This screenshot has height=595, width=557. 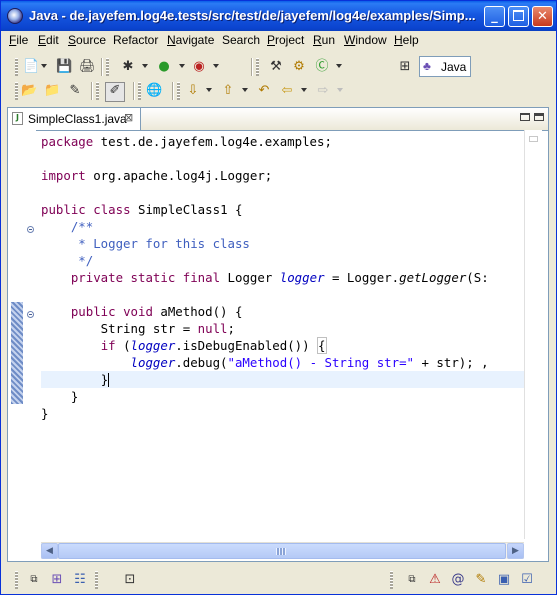 What do you see at coordinates (245, 90) in the screenshot?
I see `previous-annotation-dropdown-arrow-icon` at bounding box center [245, 90].